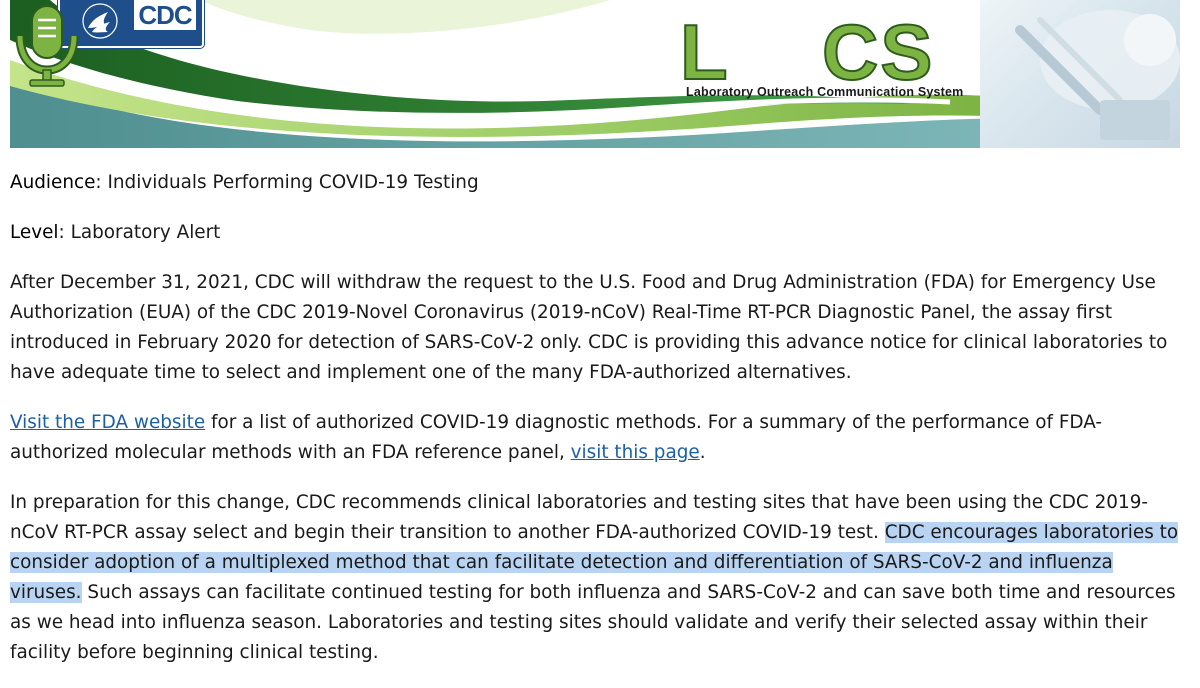  What do you see at coordinates (293, 182) in the screenshot?
I see `audience-value: Individuals Performing COVID-19 Testing` at bounding box center [293, 182].